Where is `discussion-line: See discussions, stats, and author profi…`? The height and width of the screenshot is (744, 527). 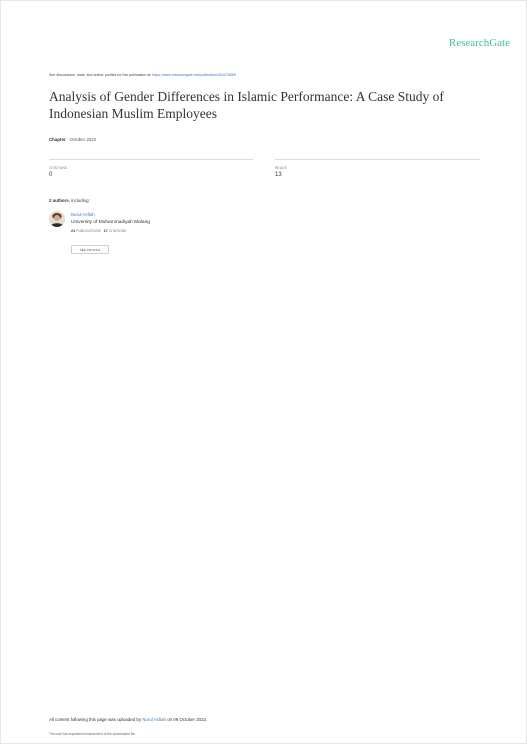 discussion-line: See discussions, stats, and author profi… is located at coordinates (142, 75).